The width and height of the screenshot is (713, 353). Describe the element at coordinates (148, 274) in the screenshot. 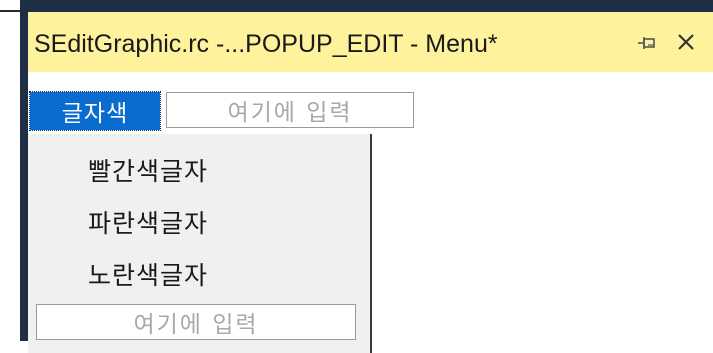

I see `menu-item-yellow-text: 노란색글자` at that location.